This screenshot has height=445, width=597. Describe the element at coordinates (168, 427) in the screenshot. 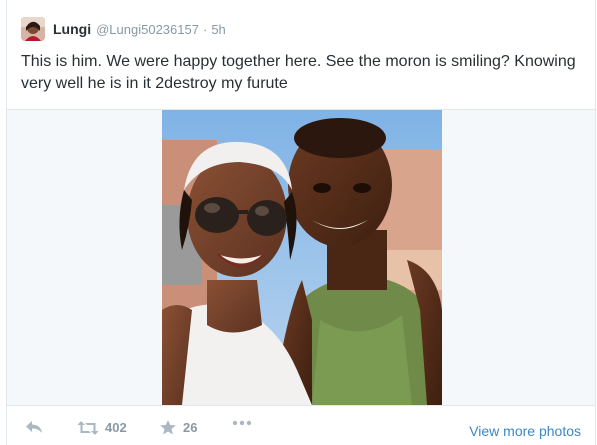

I see `star-icon` at that location.